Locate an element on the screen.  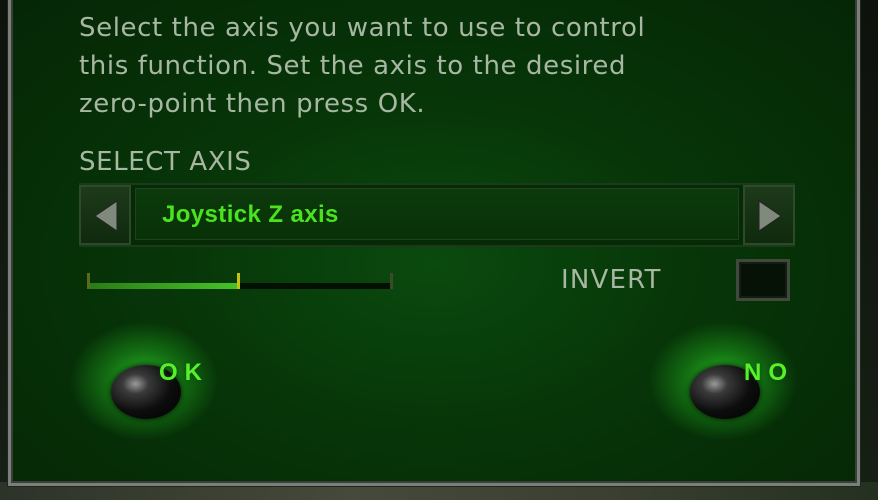
triangle-left-icon is located at coordinates (106, 216).